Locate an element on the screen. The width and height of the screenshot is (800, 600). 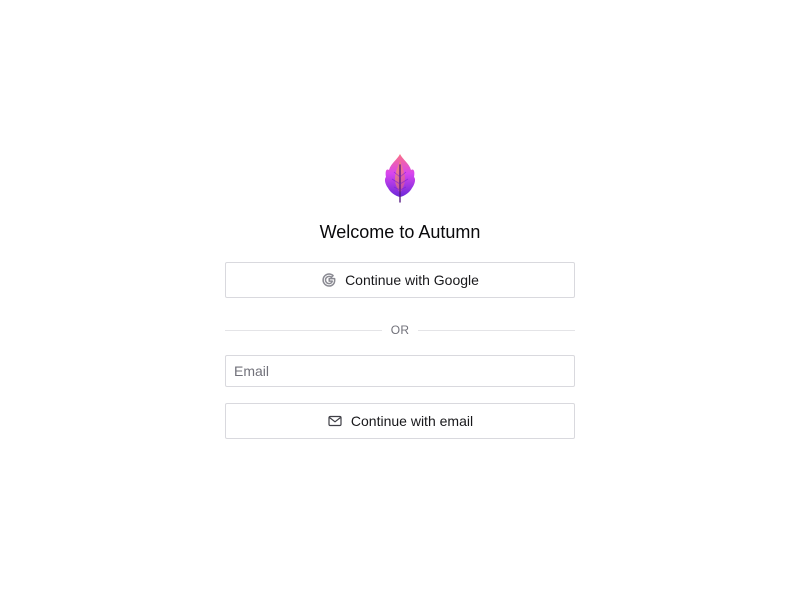
google-icon is located at coordinates (329, 280).